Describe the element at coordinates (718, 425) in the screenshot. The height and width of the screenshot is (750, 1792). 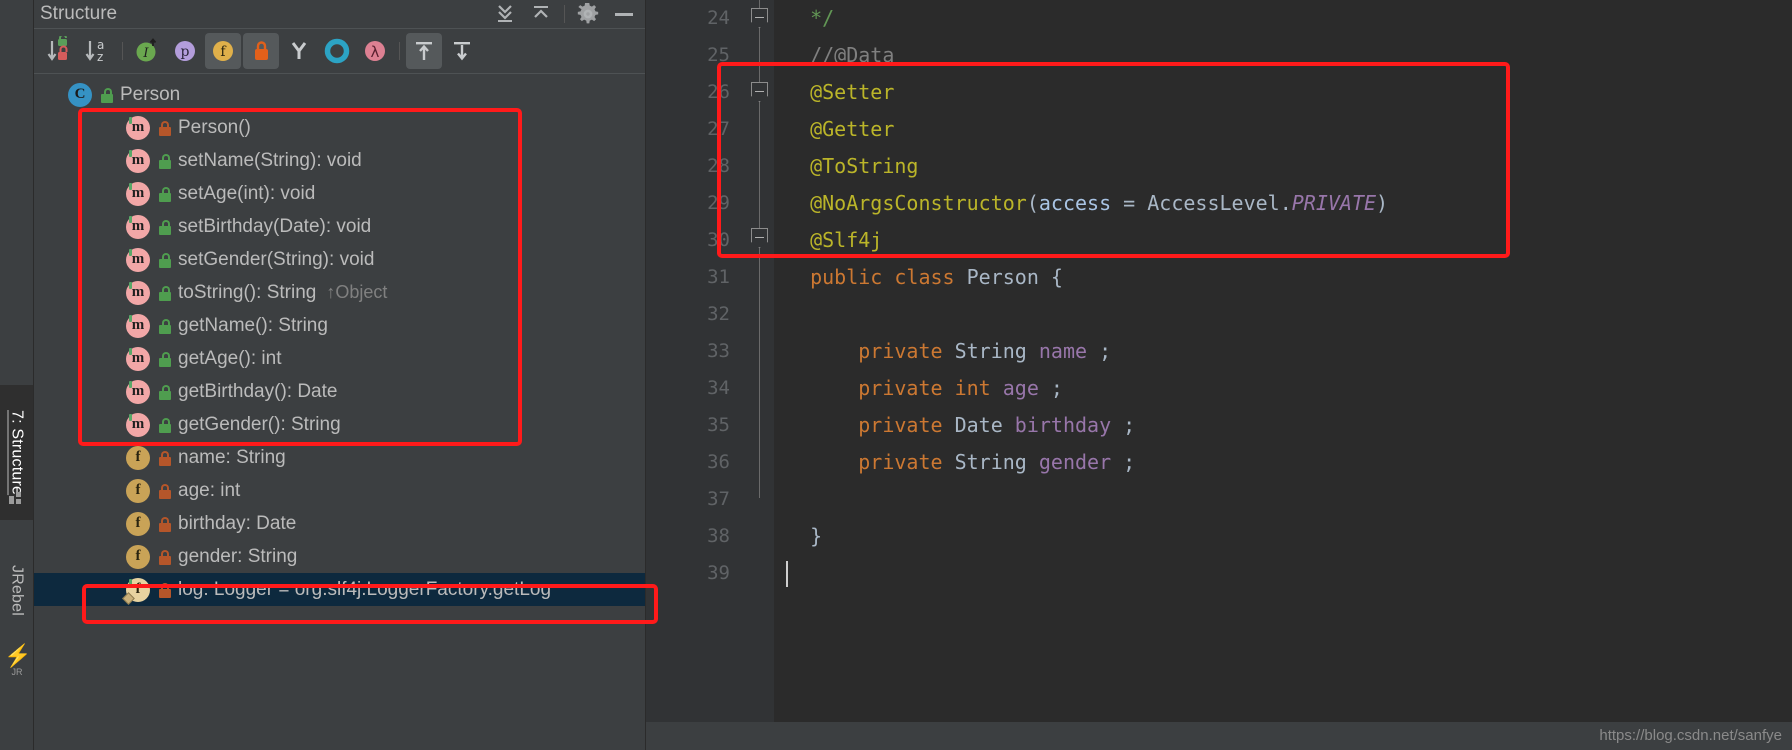
I see `line-number: 35` at that location.